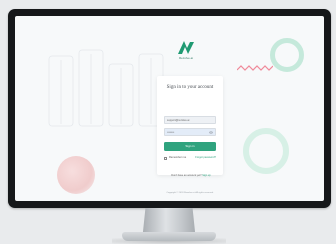 The width and height of the screenshot is (336, 244). I want to click on remember-checkbox, so click(165, 158).